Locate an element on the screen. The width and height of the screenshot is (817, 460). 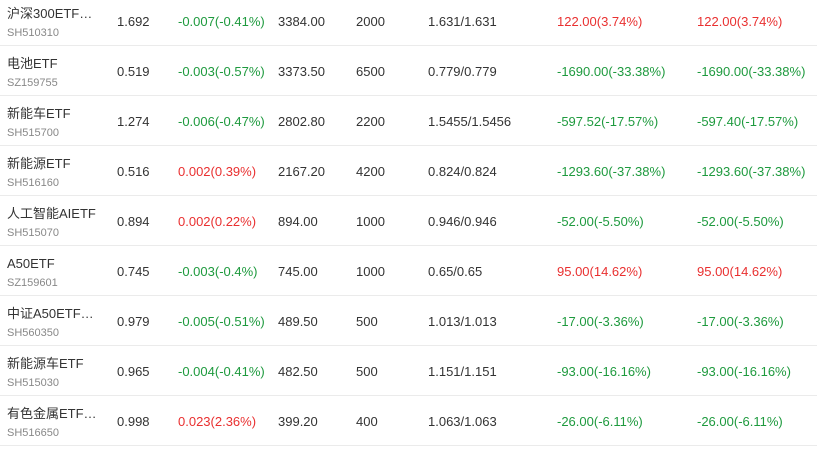
fund-code: SH560350 is located at coordinates (33, 333).